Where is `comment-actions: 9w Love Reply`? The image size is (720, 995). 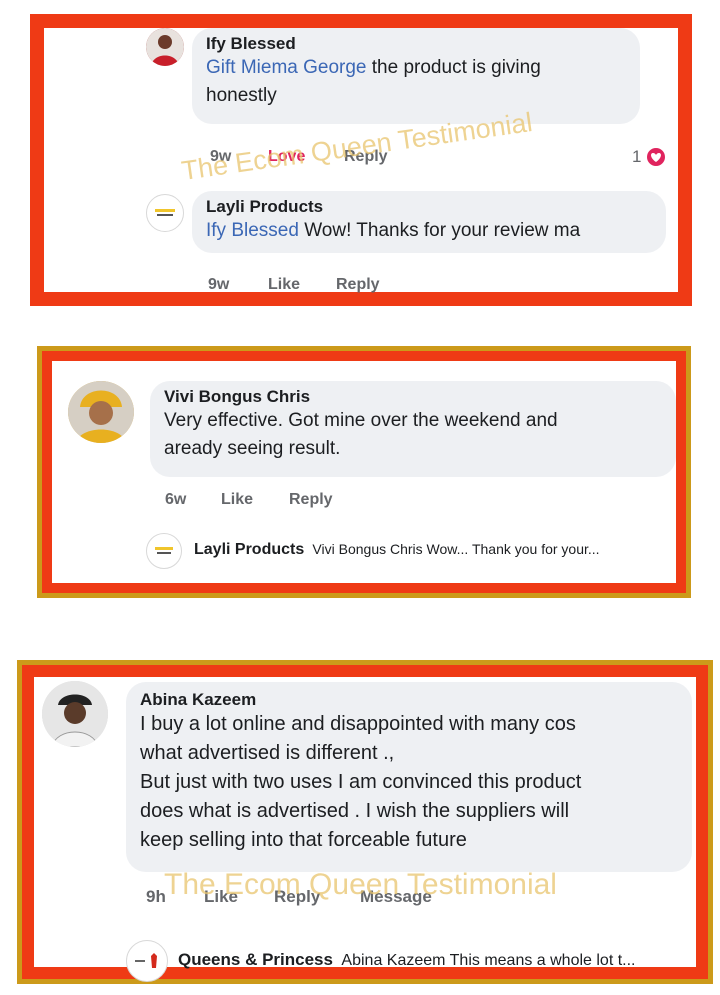
comment-actions: 9w Love Reply is located at coordinates (299, 157).